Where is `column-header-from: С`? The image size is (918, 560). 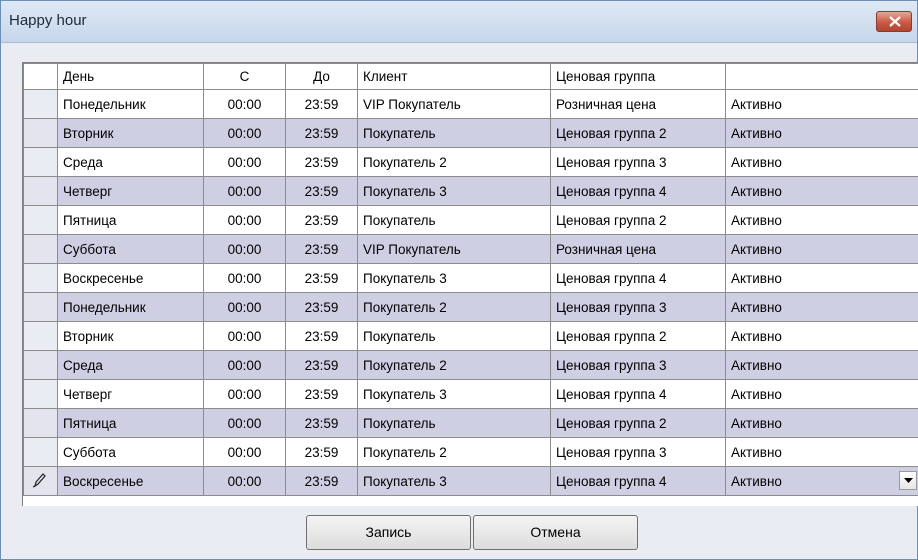
column-header-from: С is located at coordinates (244, 76).